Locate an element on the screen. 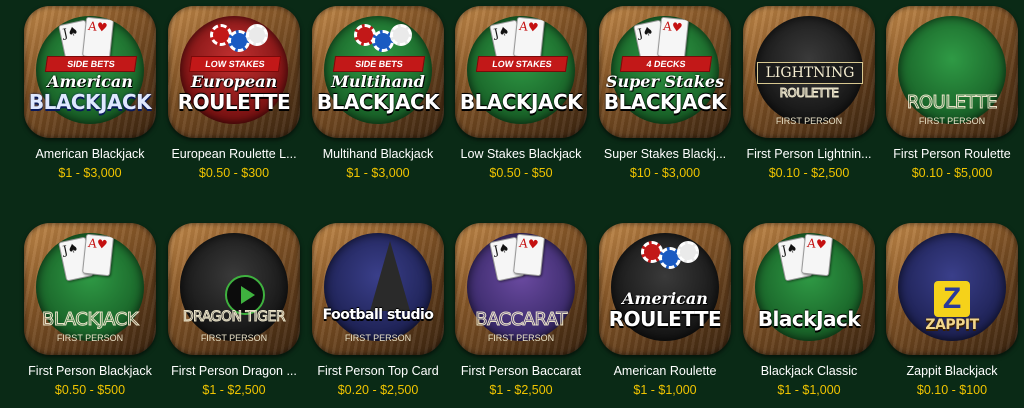 This screenshot has height=408, width=1024. game-title: American Blackjack is located at coordinates (90, 154).